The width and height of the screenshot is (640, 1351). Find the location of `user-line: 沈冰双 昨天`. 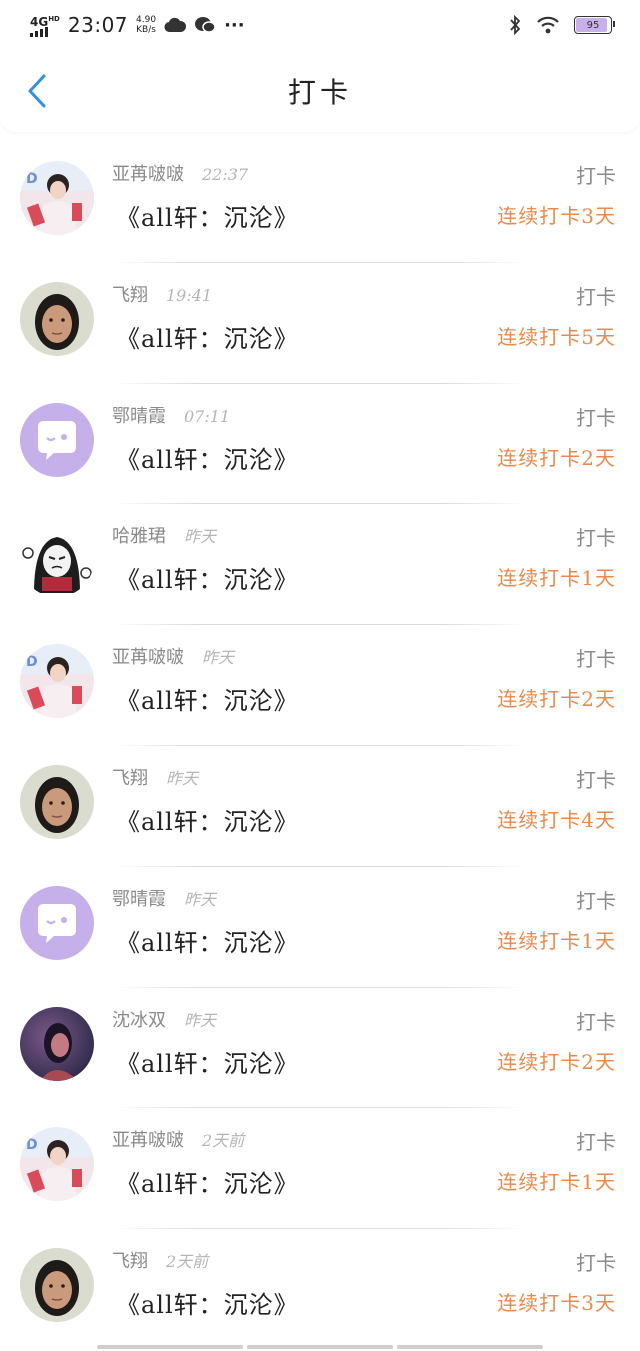

user-line: 沈冰双 昨天 is located at coordinates (164, 1019).